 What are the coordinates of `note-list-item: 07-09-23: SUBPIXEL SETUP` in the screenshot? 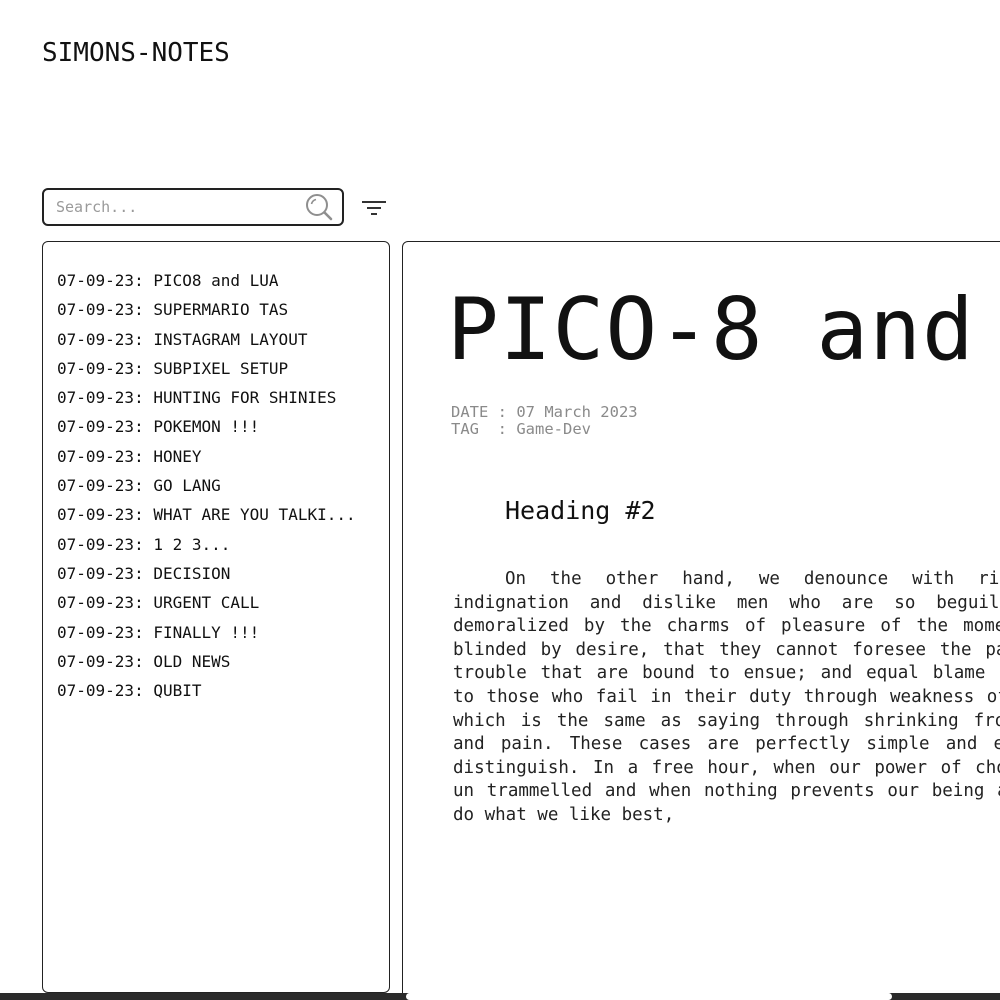 It's located at (223, 368).